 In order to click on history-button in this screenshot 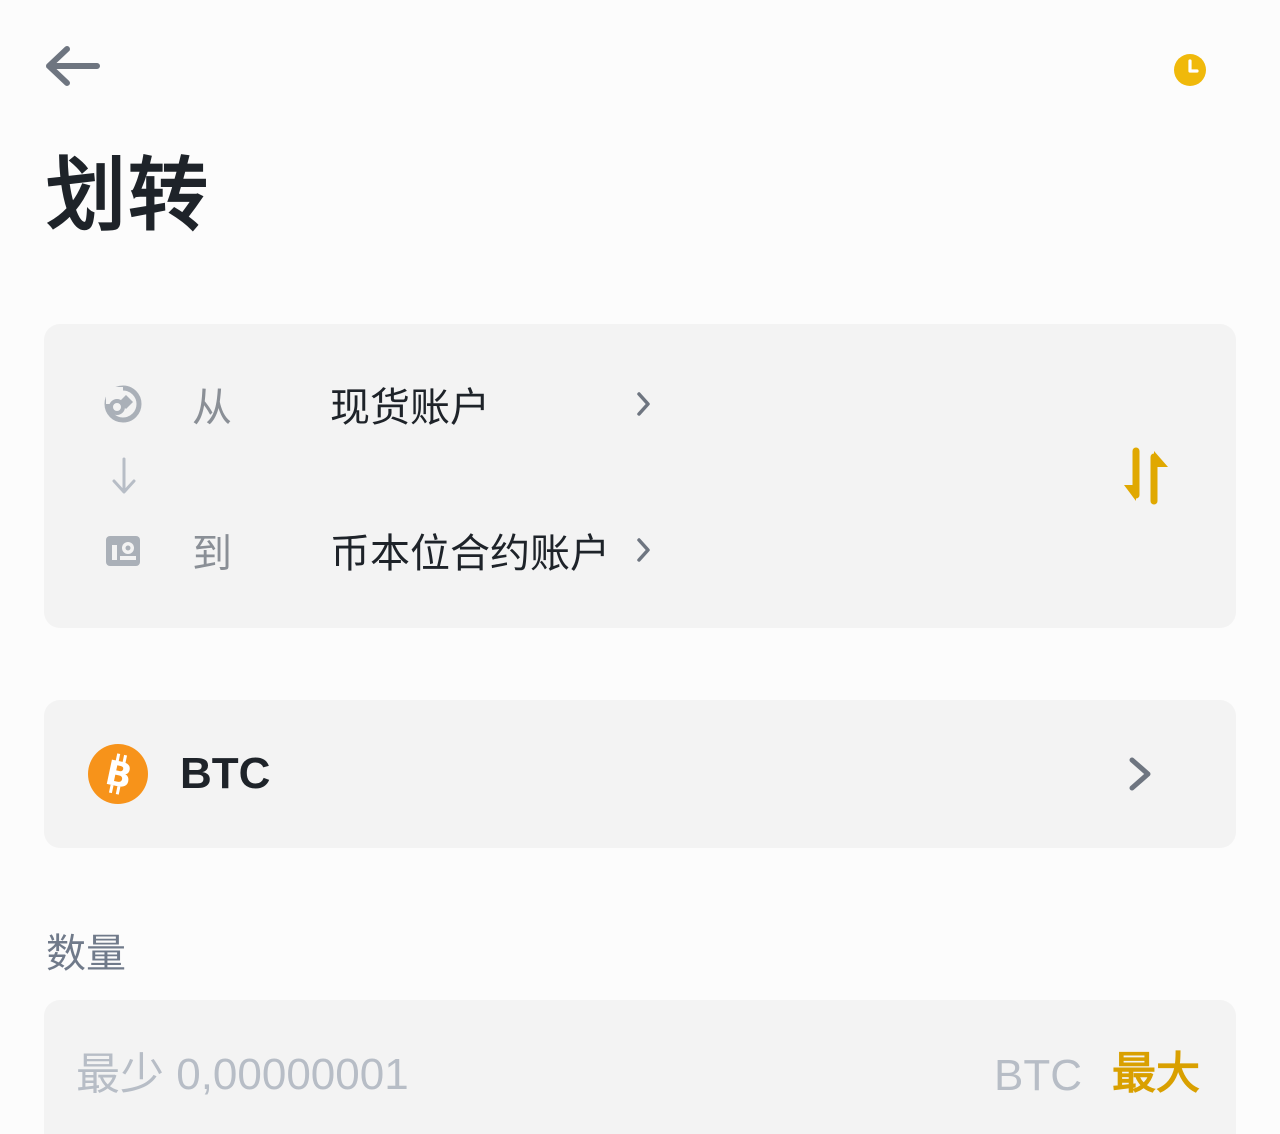, I will do `click(1190, 70)`.